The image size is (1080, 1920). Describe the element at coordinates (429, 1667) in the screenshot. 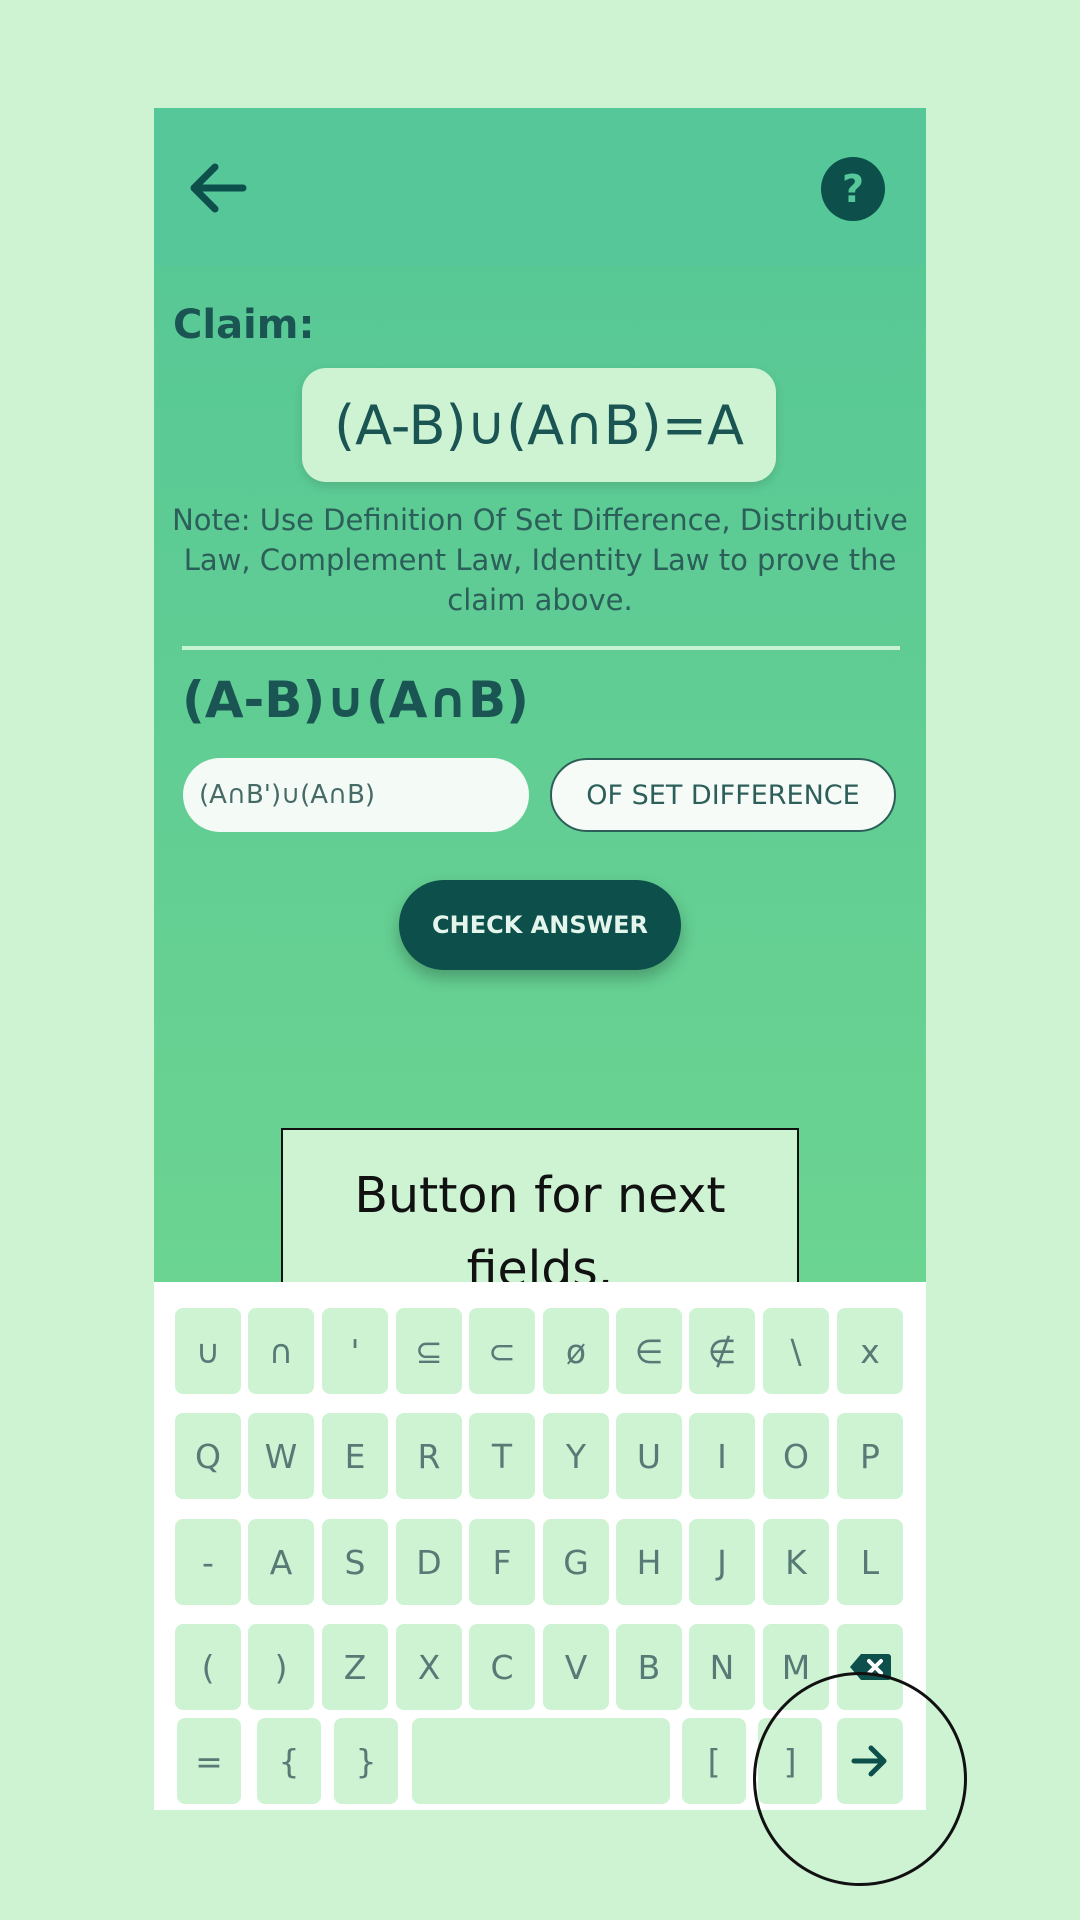

I see `key: X` at that location.